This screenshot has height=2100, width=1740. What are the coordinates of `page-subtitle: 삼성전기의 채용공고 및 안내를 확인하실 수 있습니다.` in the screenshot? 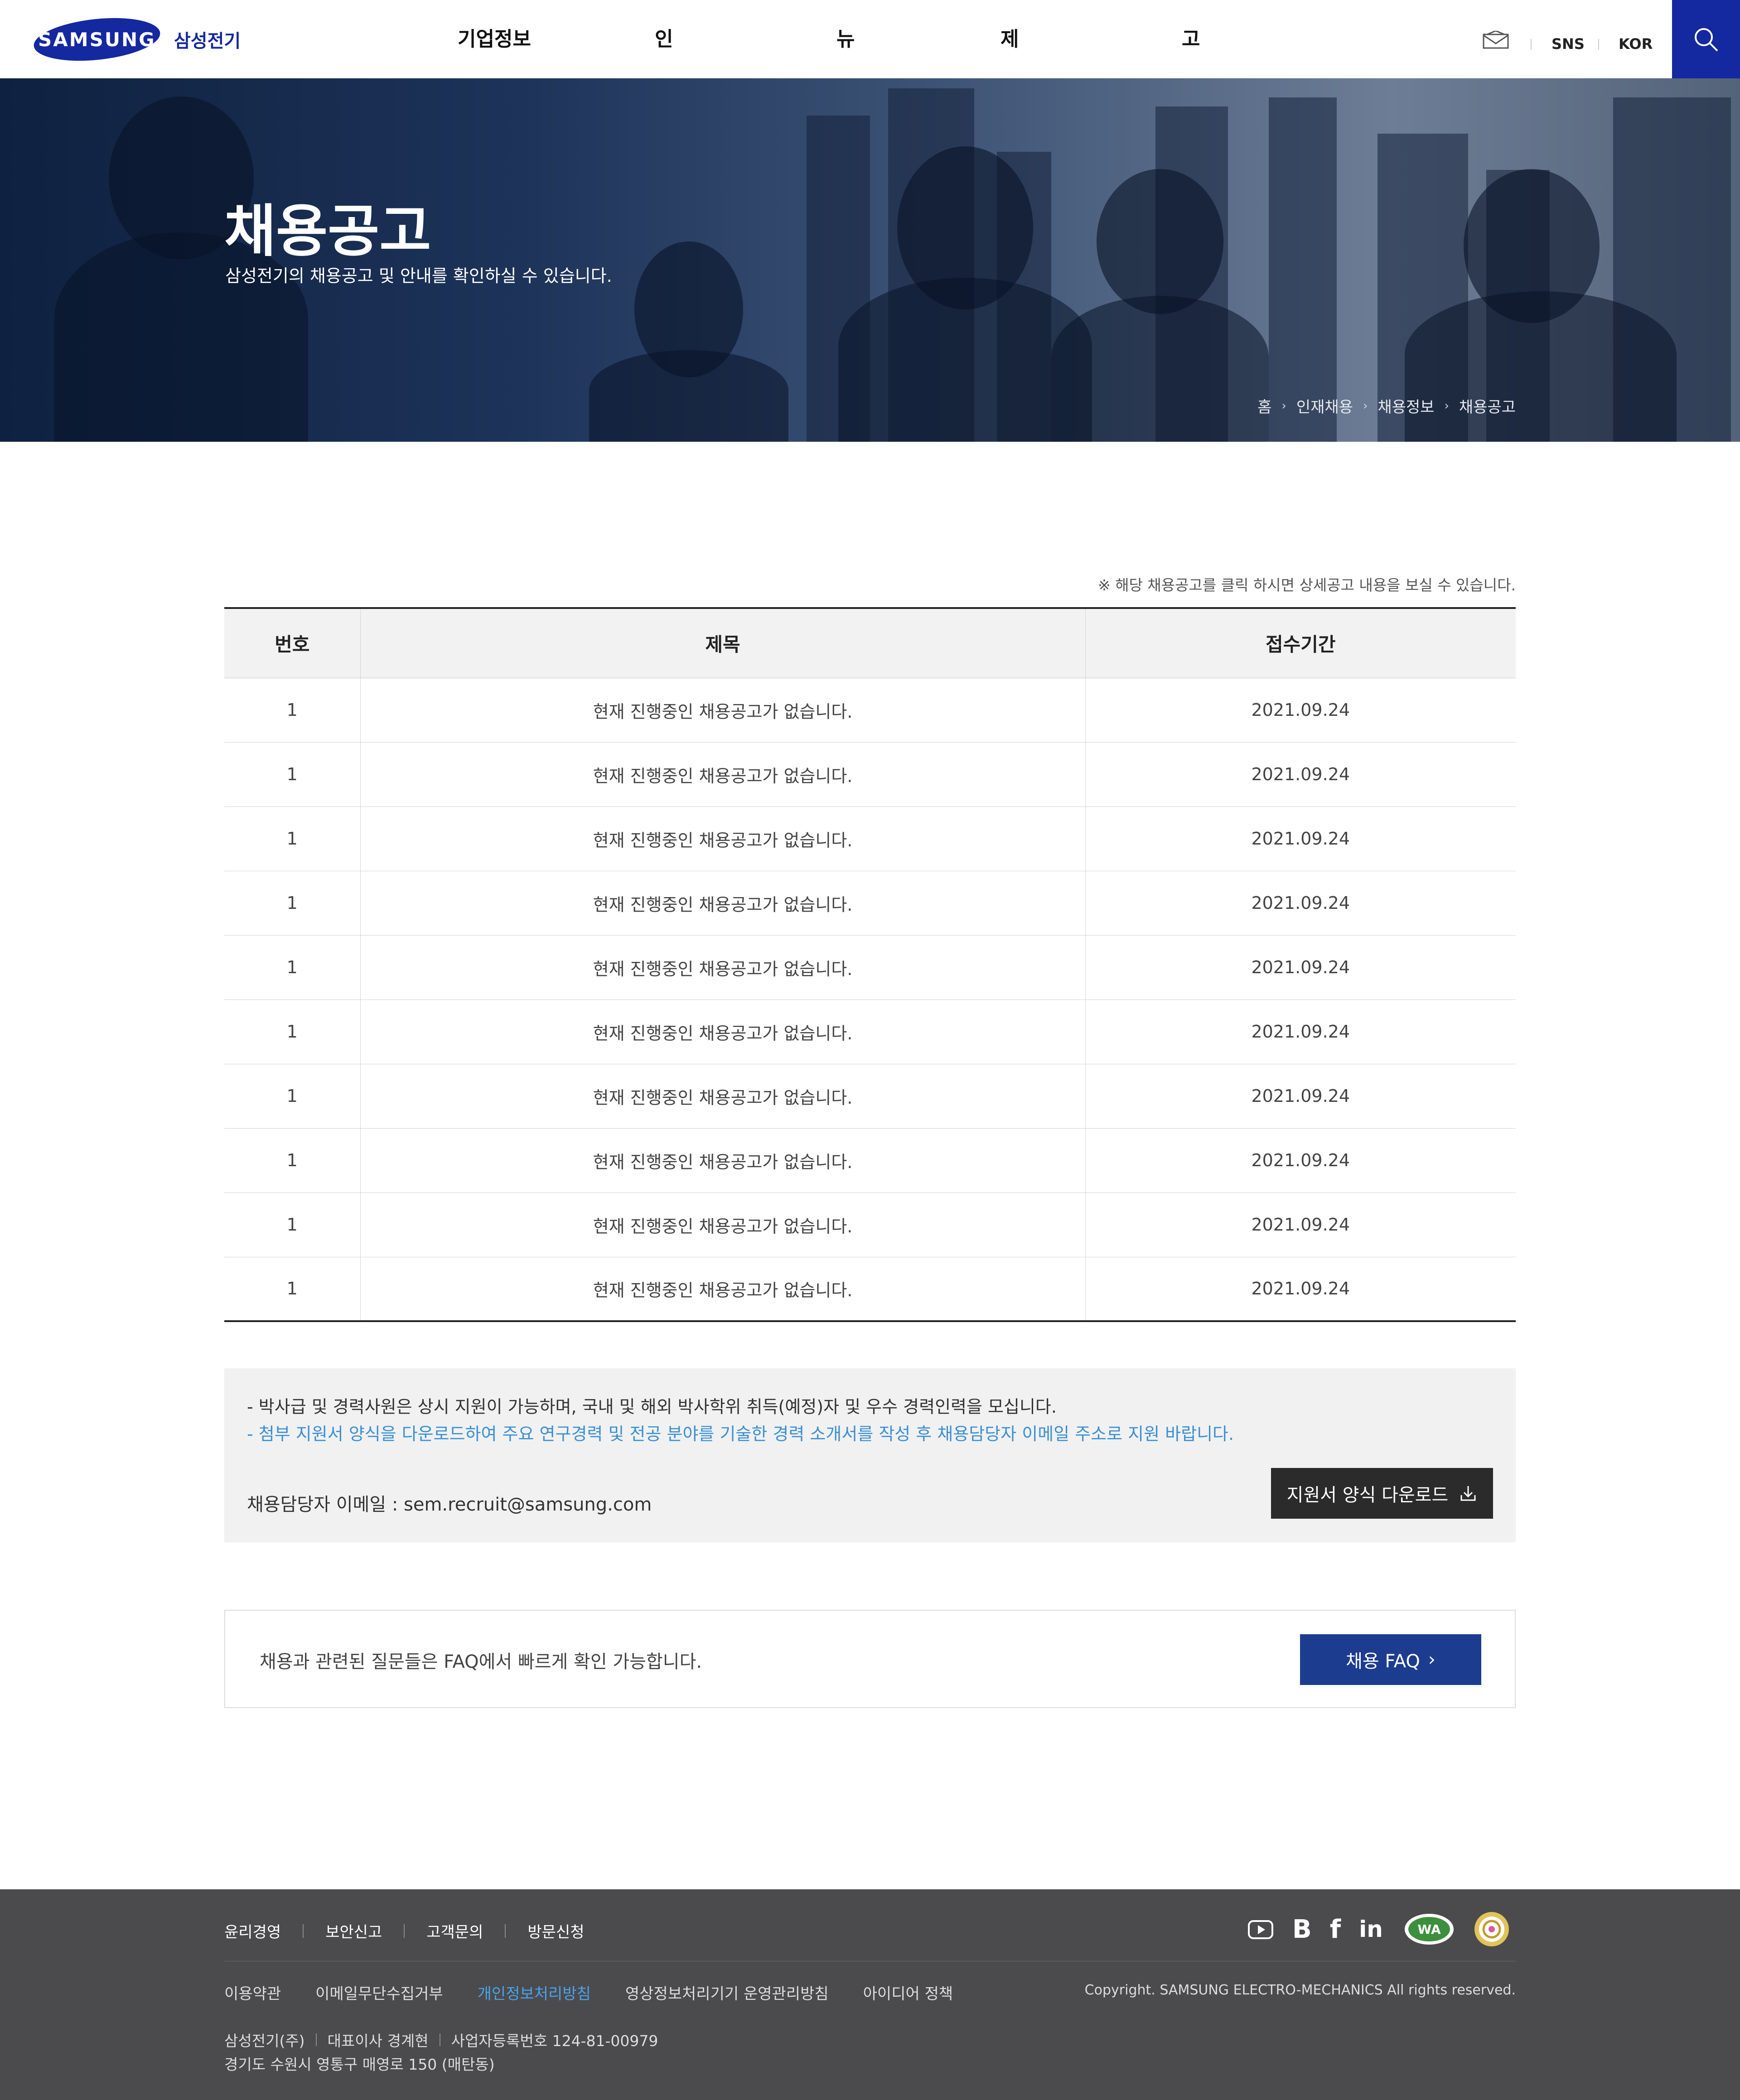 It's located at (418, 276).